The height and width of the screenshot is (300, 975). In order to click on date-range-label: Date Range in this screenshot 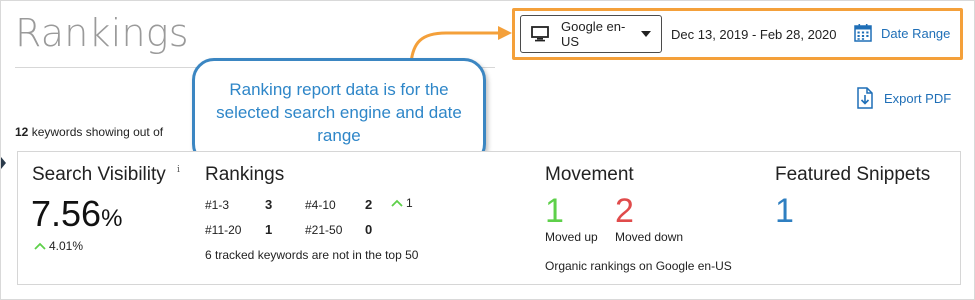, I will do `click(916, 33)`.